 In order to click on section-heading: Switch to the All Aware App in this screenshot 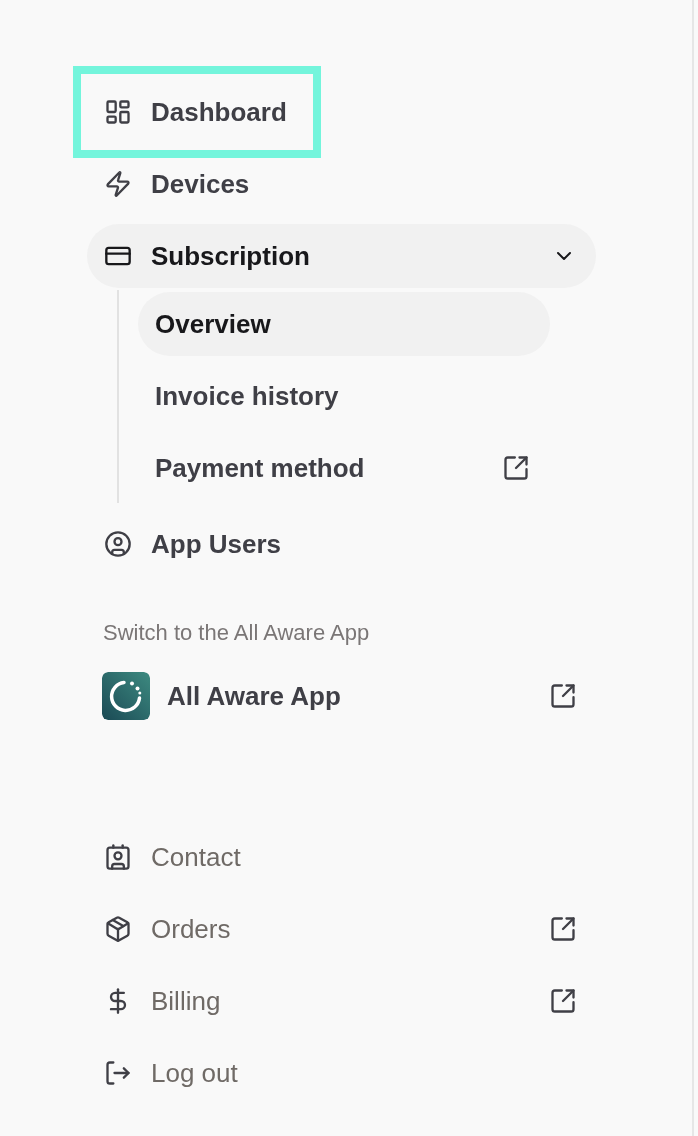, I will do `click(237, 633)`.